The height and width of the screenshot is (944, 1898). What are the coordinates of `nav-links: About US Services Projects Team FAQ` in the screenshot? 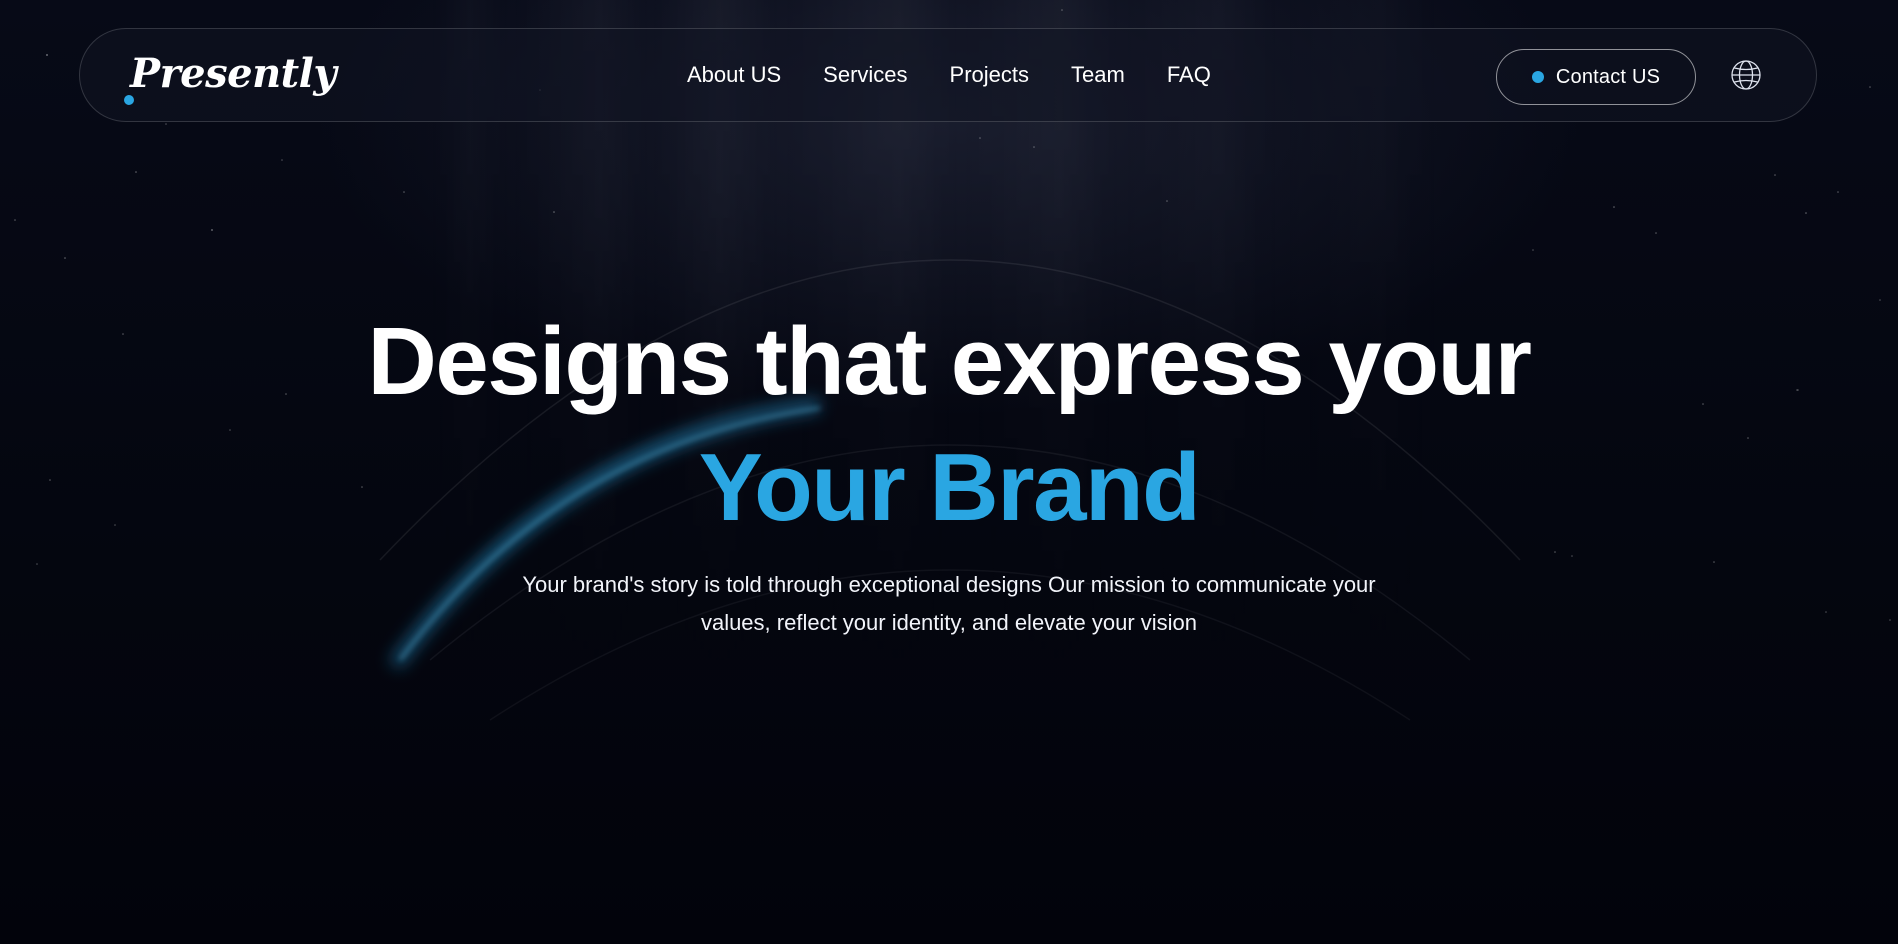 It's located at (949, 75).